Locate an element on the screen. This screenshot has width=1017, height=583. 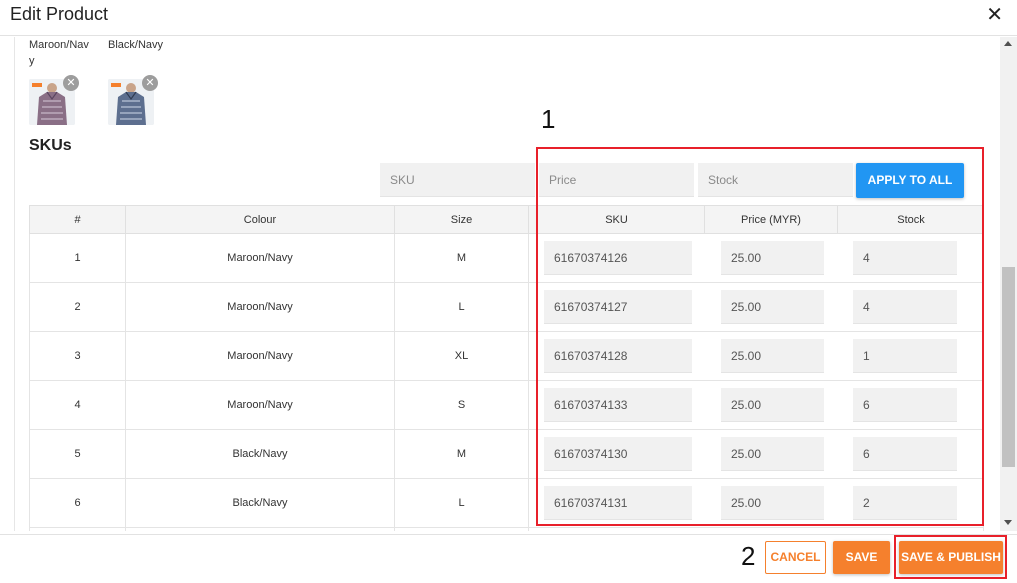
table-row: 3 Maroon/Navy XL 61670374128 25.00 1 is located at coordinates (506, 356).